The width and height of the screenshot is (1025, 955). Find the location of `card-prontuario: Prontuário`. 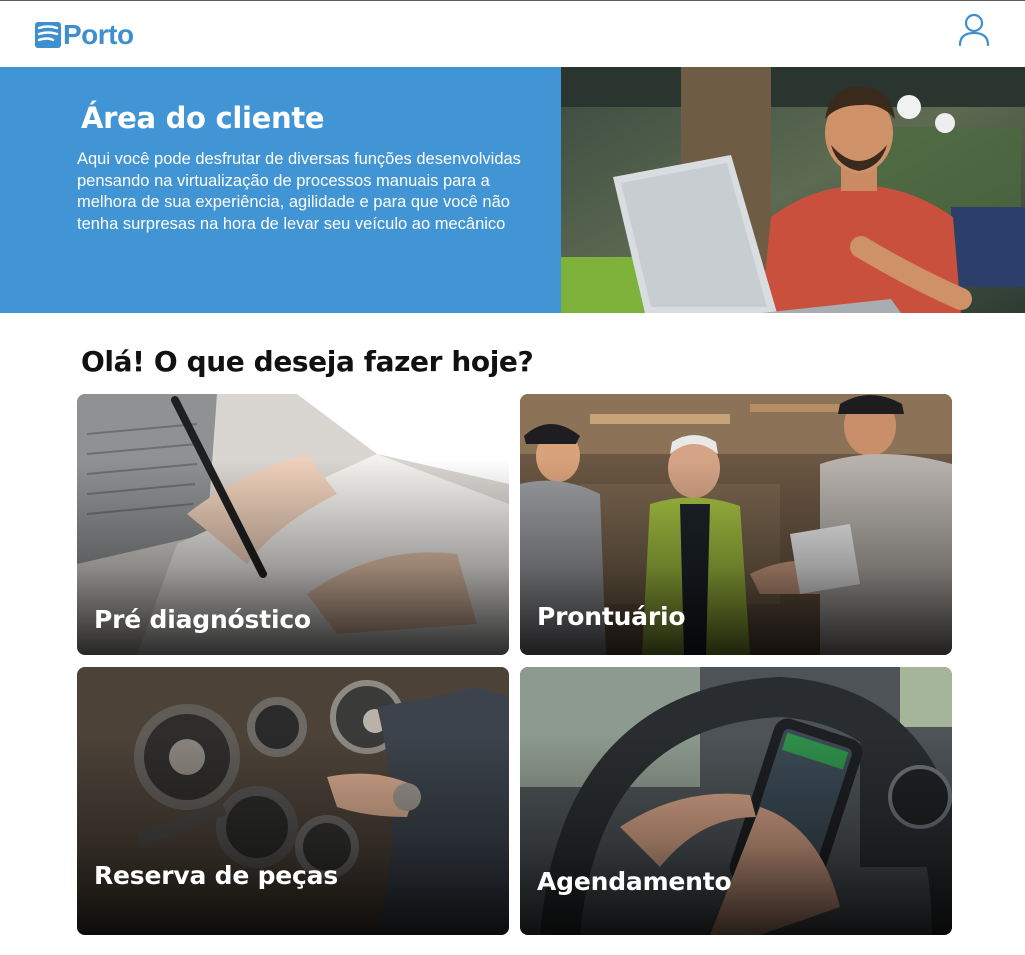

card-prontuario: Prontuário is located at coordinates (736, 524).